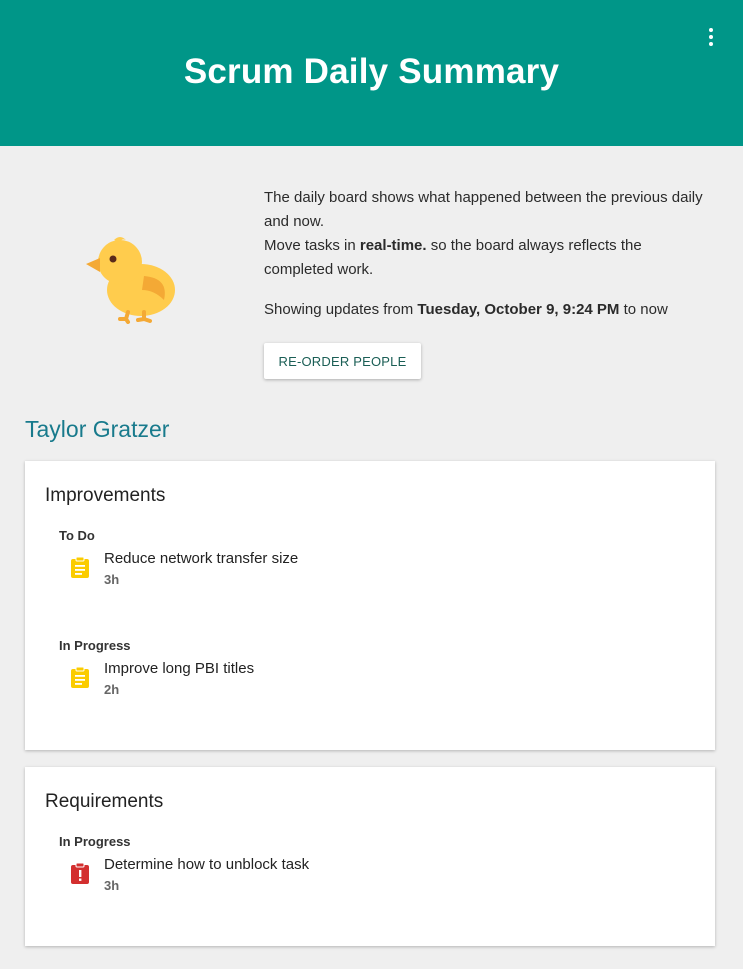  What do you see at coordinates (97, 429) in the screenshot?
I see `person-name: Taylor Gratzer` at bounding box center [97, 429].